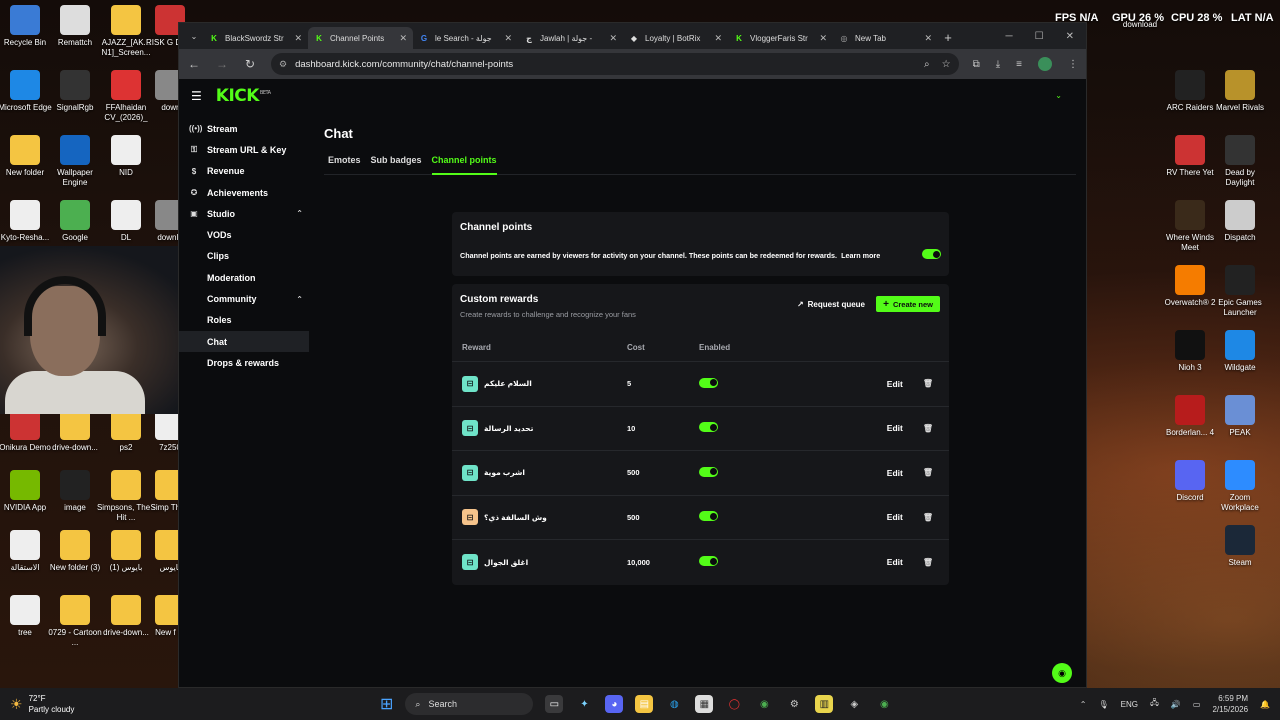 The image size is (1280, 720). What do you see at coordinates (946, 64) in the screenshot?
I see `bookmark-star-icon: ☆` at bounding box center [946, 64].